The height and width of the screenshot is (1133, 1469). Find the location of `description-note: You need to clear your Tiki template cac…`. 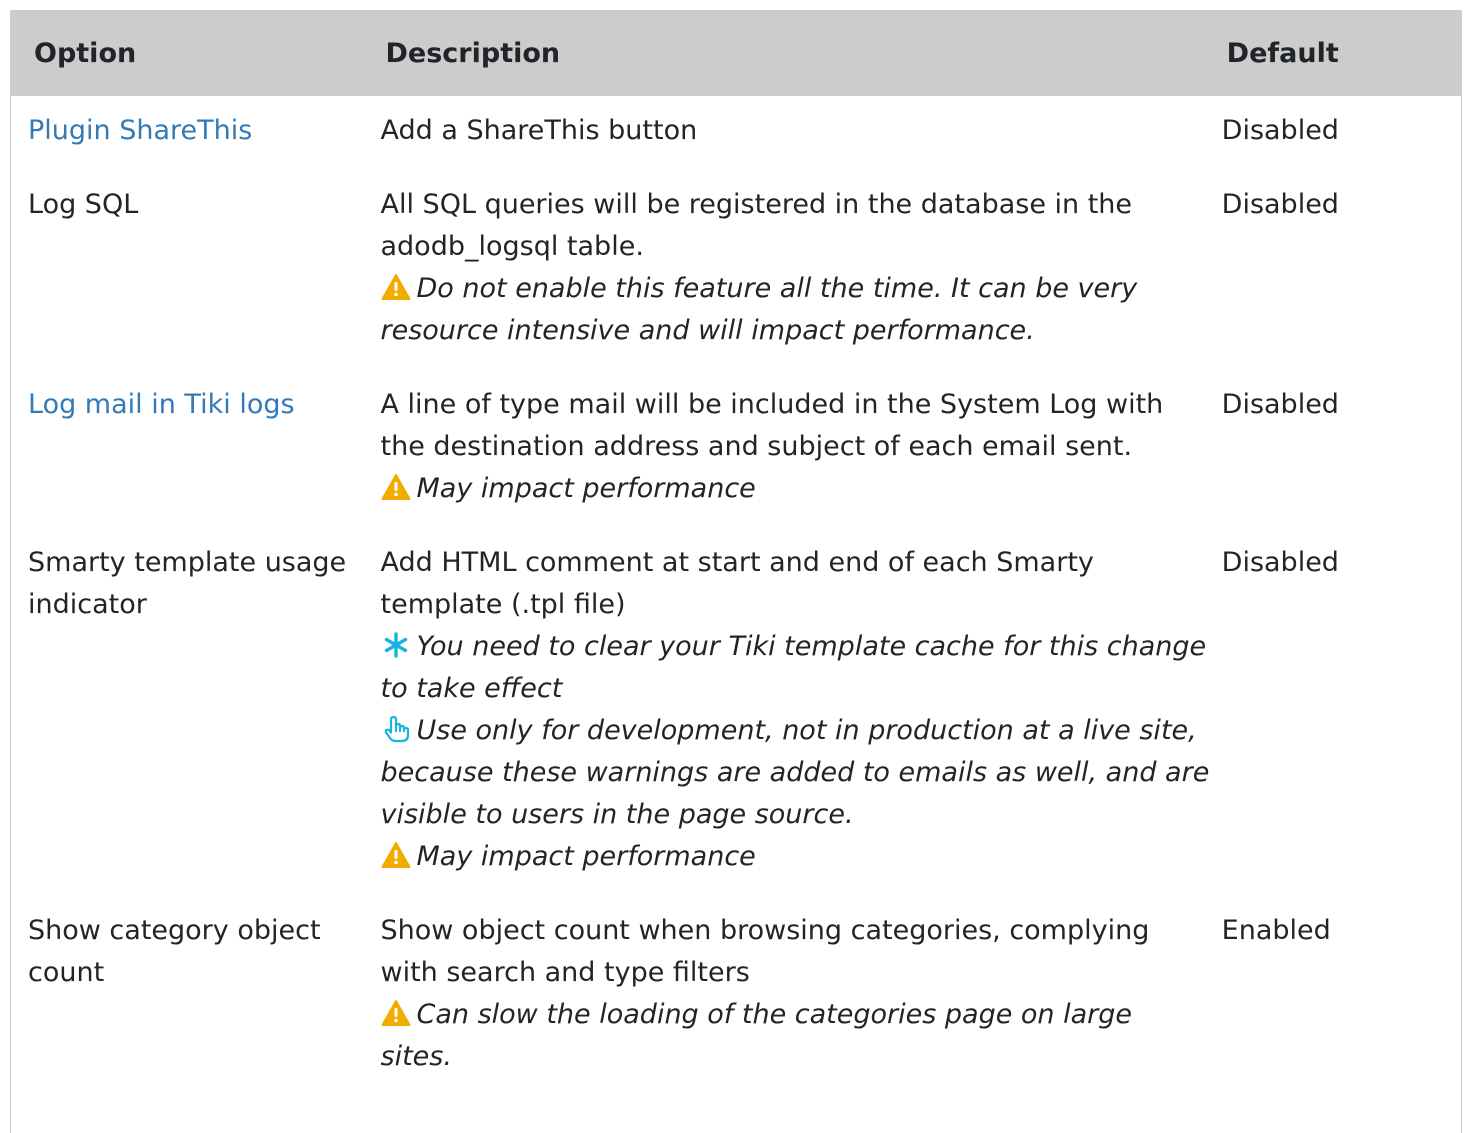

description-note: You need to clear your Tiki template cac… is located at coordinates (796, 668).